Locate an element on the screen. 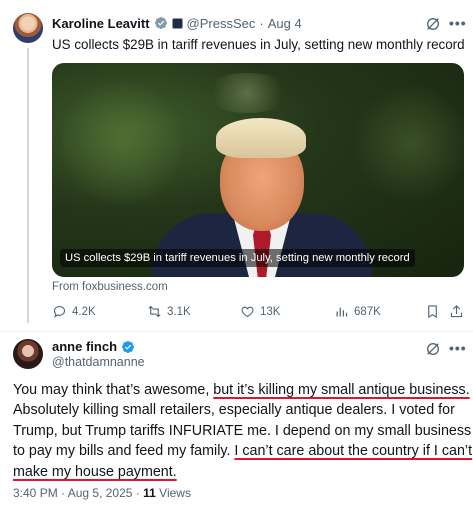  author-handle: @PressSec is located at coordinates (221, 23).